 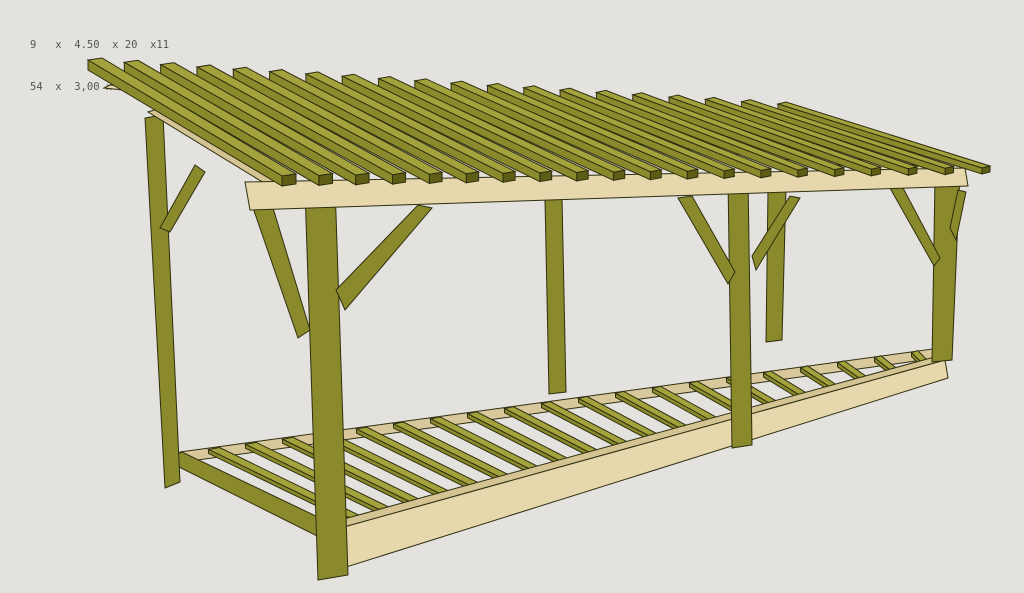 What do you see at coordinates (555, 296) in the screenshot?
I see `post-back-middle` at bounding box center [555, 296].